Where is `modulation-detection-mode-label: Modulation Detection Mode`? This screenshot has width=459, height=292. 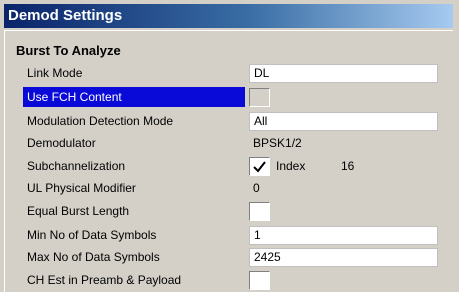 modulation-detection-mode-label: Modulation Detection Mode is located at coordinates (100, 121).